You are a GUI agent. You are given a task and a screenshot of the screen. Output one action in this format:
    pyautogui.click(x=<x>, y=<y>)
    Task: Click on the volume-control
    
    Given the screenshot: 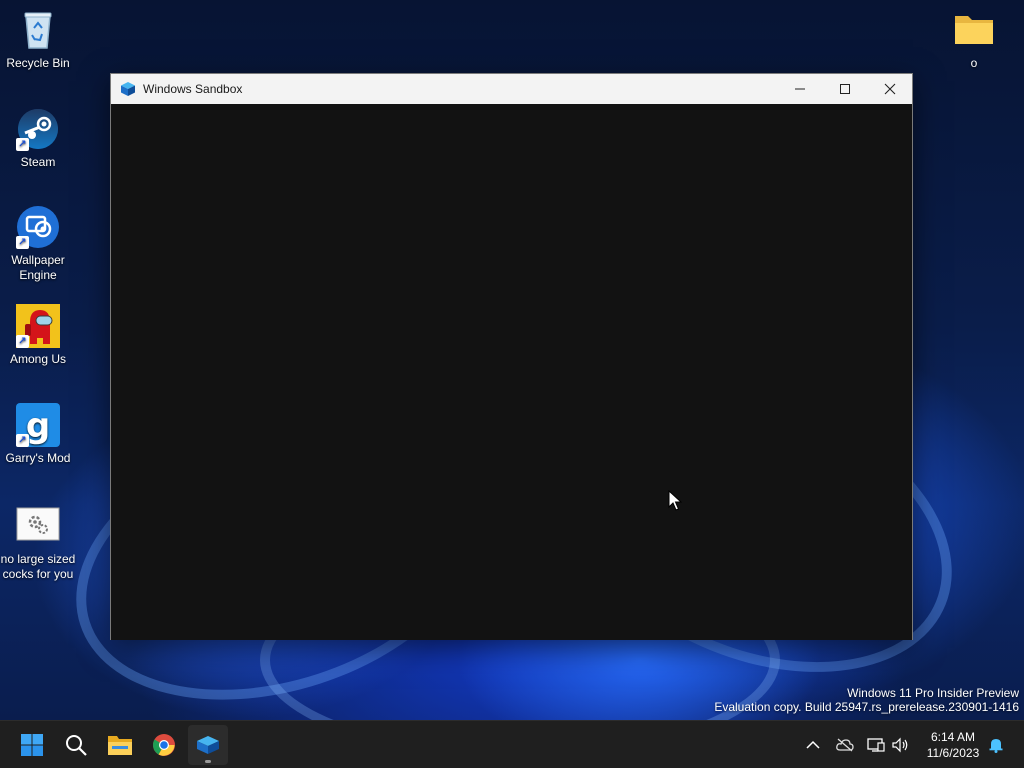 What is the action you would take?
    pyautogui.click(x=901, y=745)
    